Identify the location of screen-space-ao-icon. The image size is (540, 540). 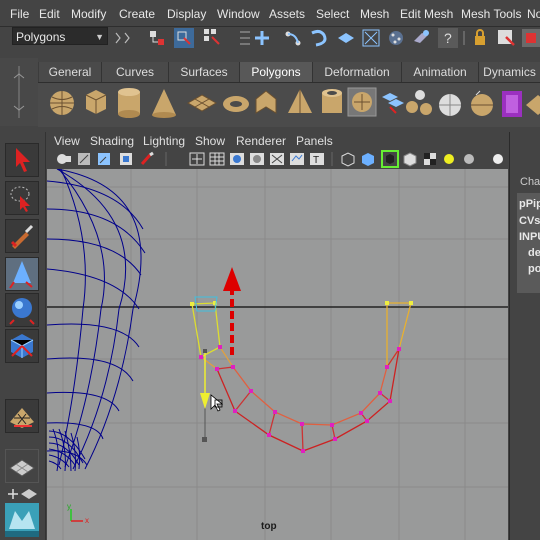
(469, 159).